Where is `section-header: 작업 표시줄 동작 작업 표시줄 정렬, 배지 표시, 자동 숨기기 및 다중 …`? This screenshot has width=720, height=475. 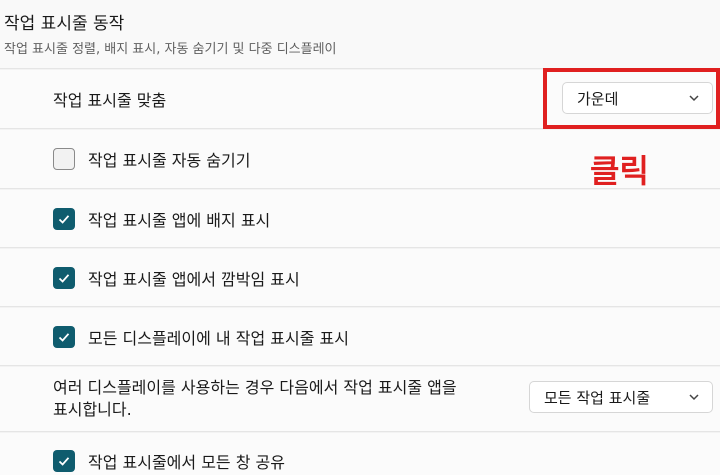
section-header: 작업 표시줄 동작 작업 표시줄 정렬, 배지 표시, 자동 숨기기 및 다중 … is located at coordinates (360, 34).